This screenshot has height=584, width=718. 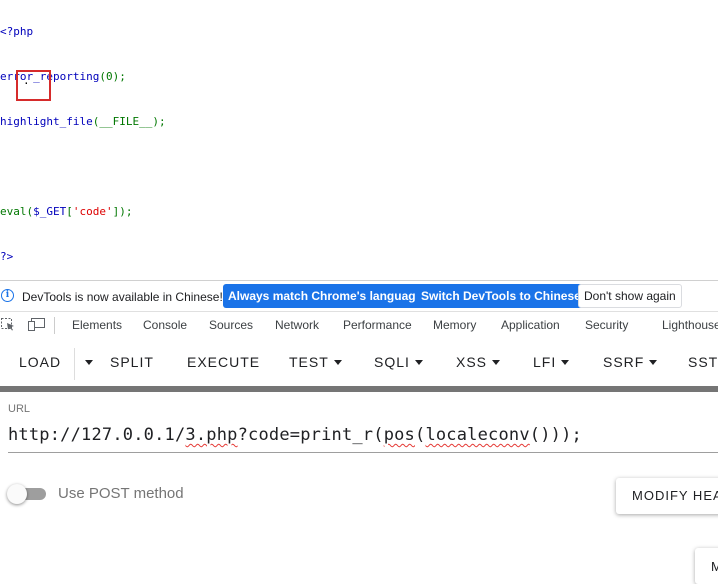 What do you see at coordinates (97, 325) in the screenshot?
I see `tab-elements: Elements` at bounding box center [97, 325].